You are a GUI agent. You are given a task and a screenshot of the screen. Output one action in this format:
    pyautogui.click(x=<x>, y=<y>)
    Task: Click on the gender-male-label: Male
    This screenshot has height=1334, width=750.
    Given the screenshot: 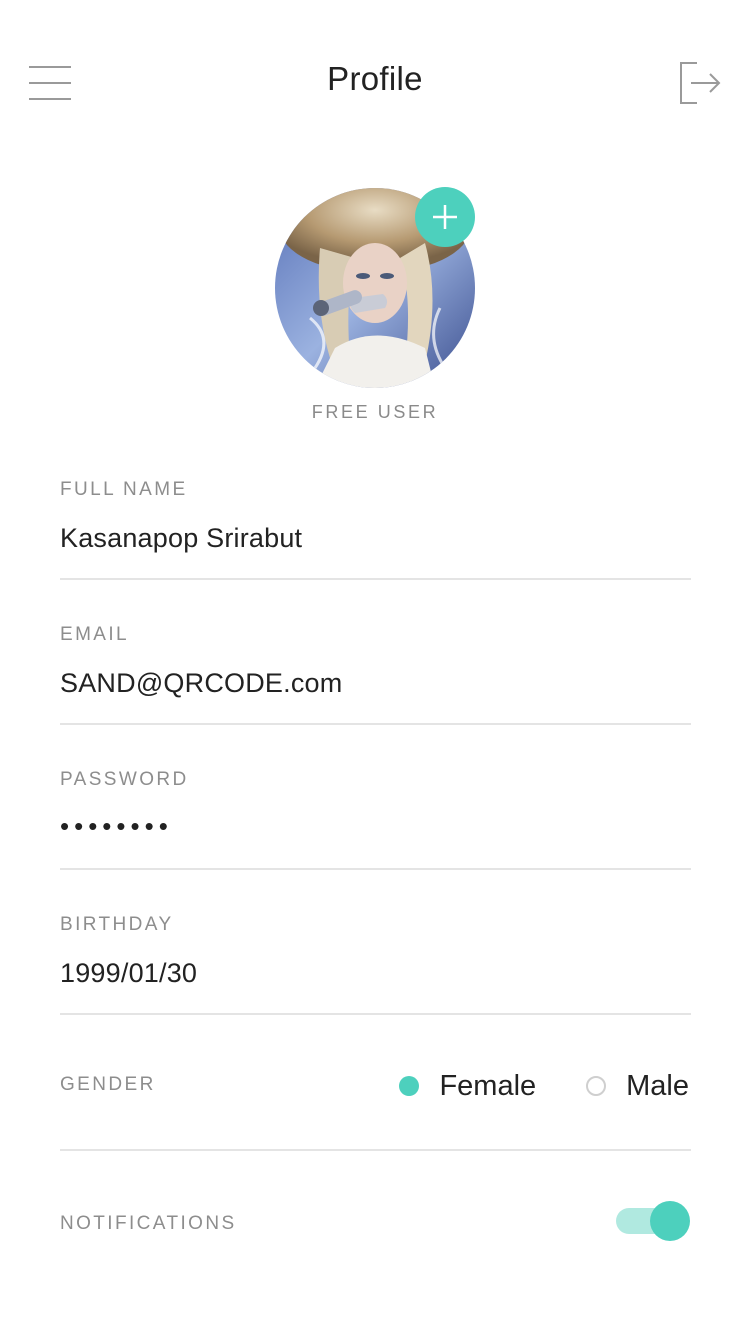 What is the action you would take?
    pyautogui.click(x=657, y=1085)
    